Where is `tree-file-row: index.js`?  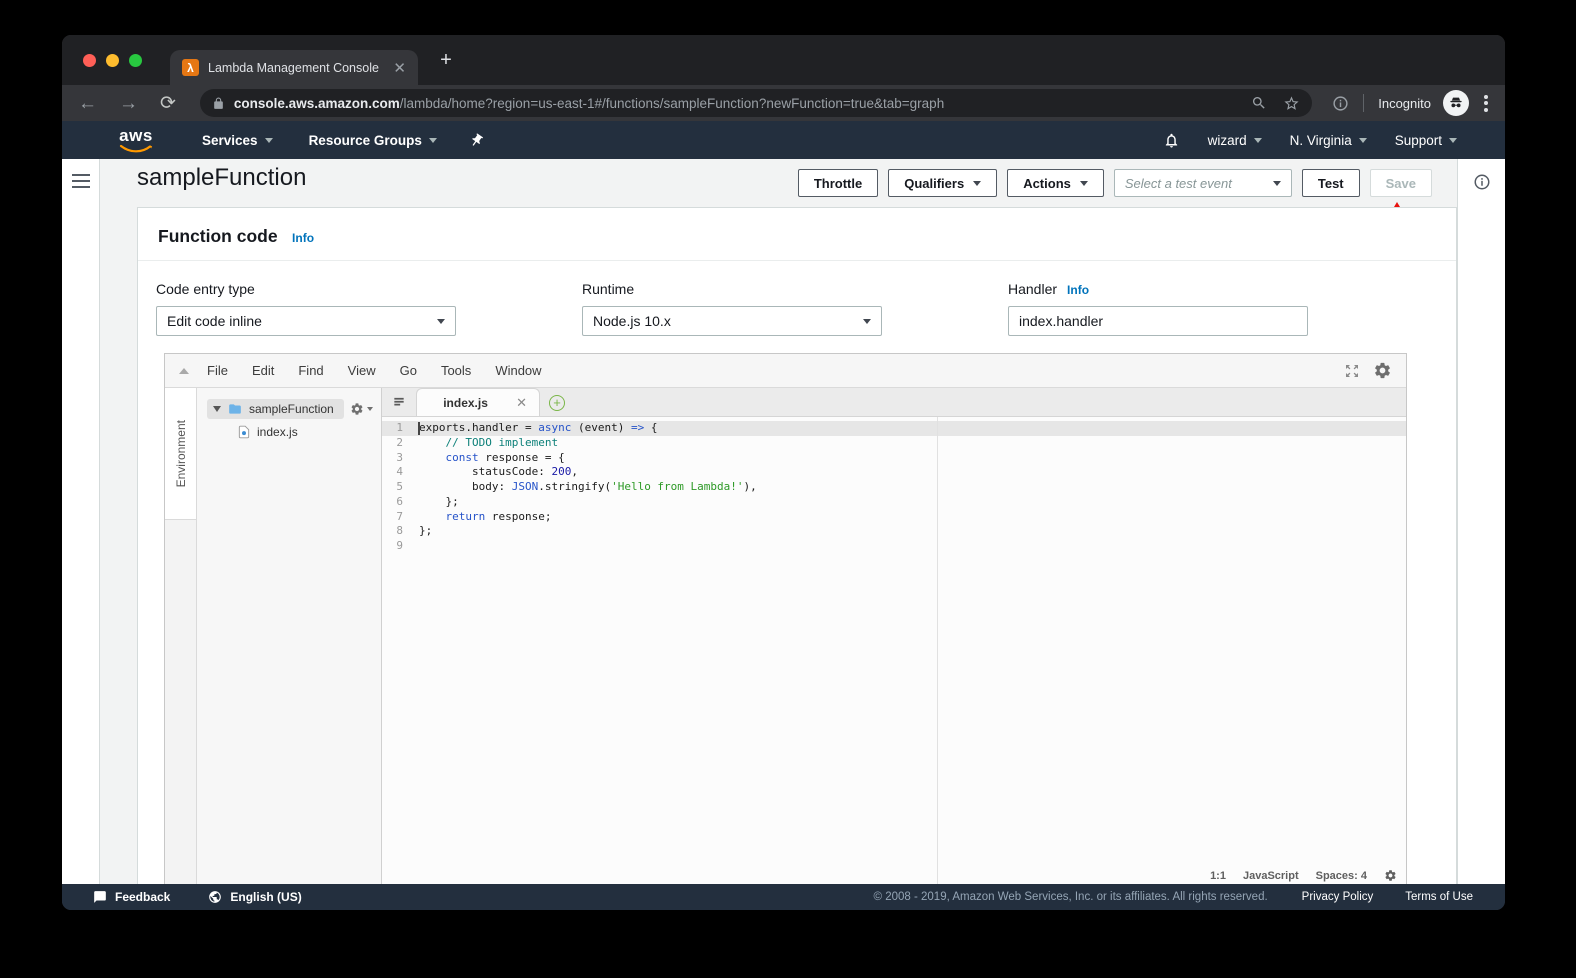
tree-file-row: index.js is located at coordinates (289, 432).